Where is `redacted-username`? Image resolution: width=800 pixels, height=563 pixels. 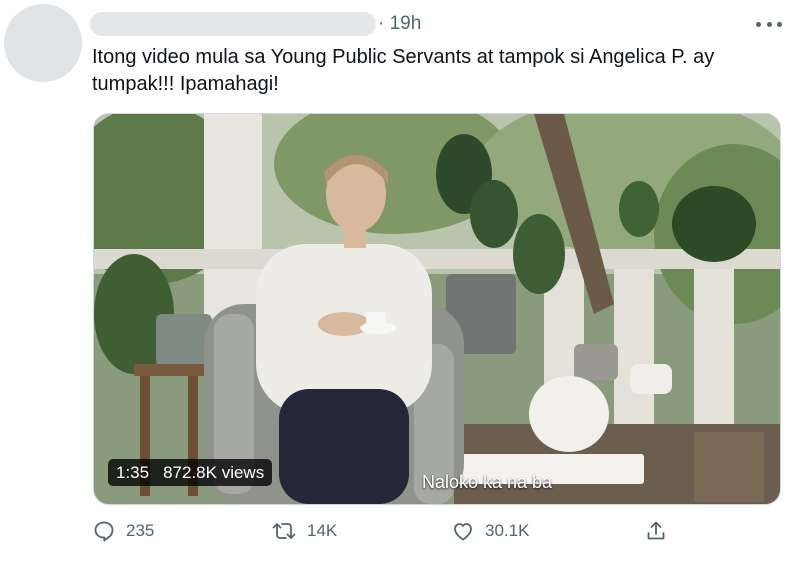 redacted-username is located at coordinates (233, 24).